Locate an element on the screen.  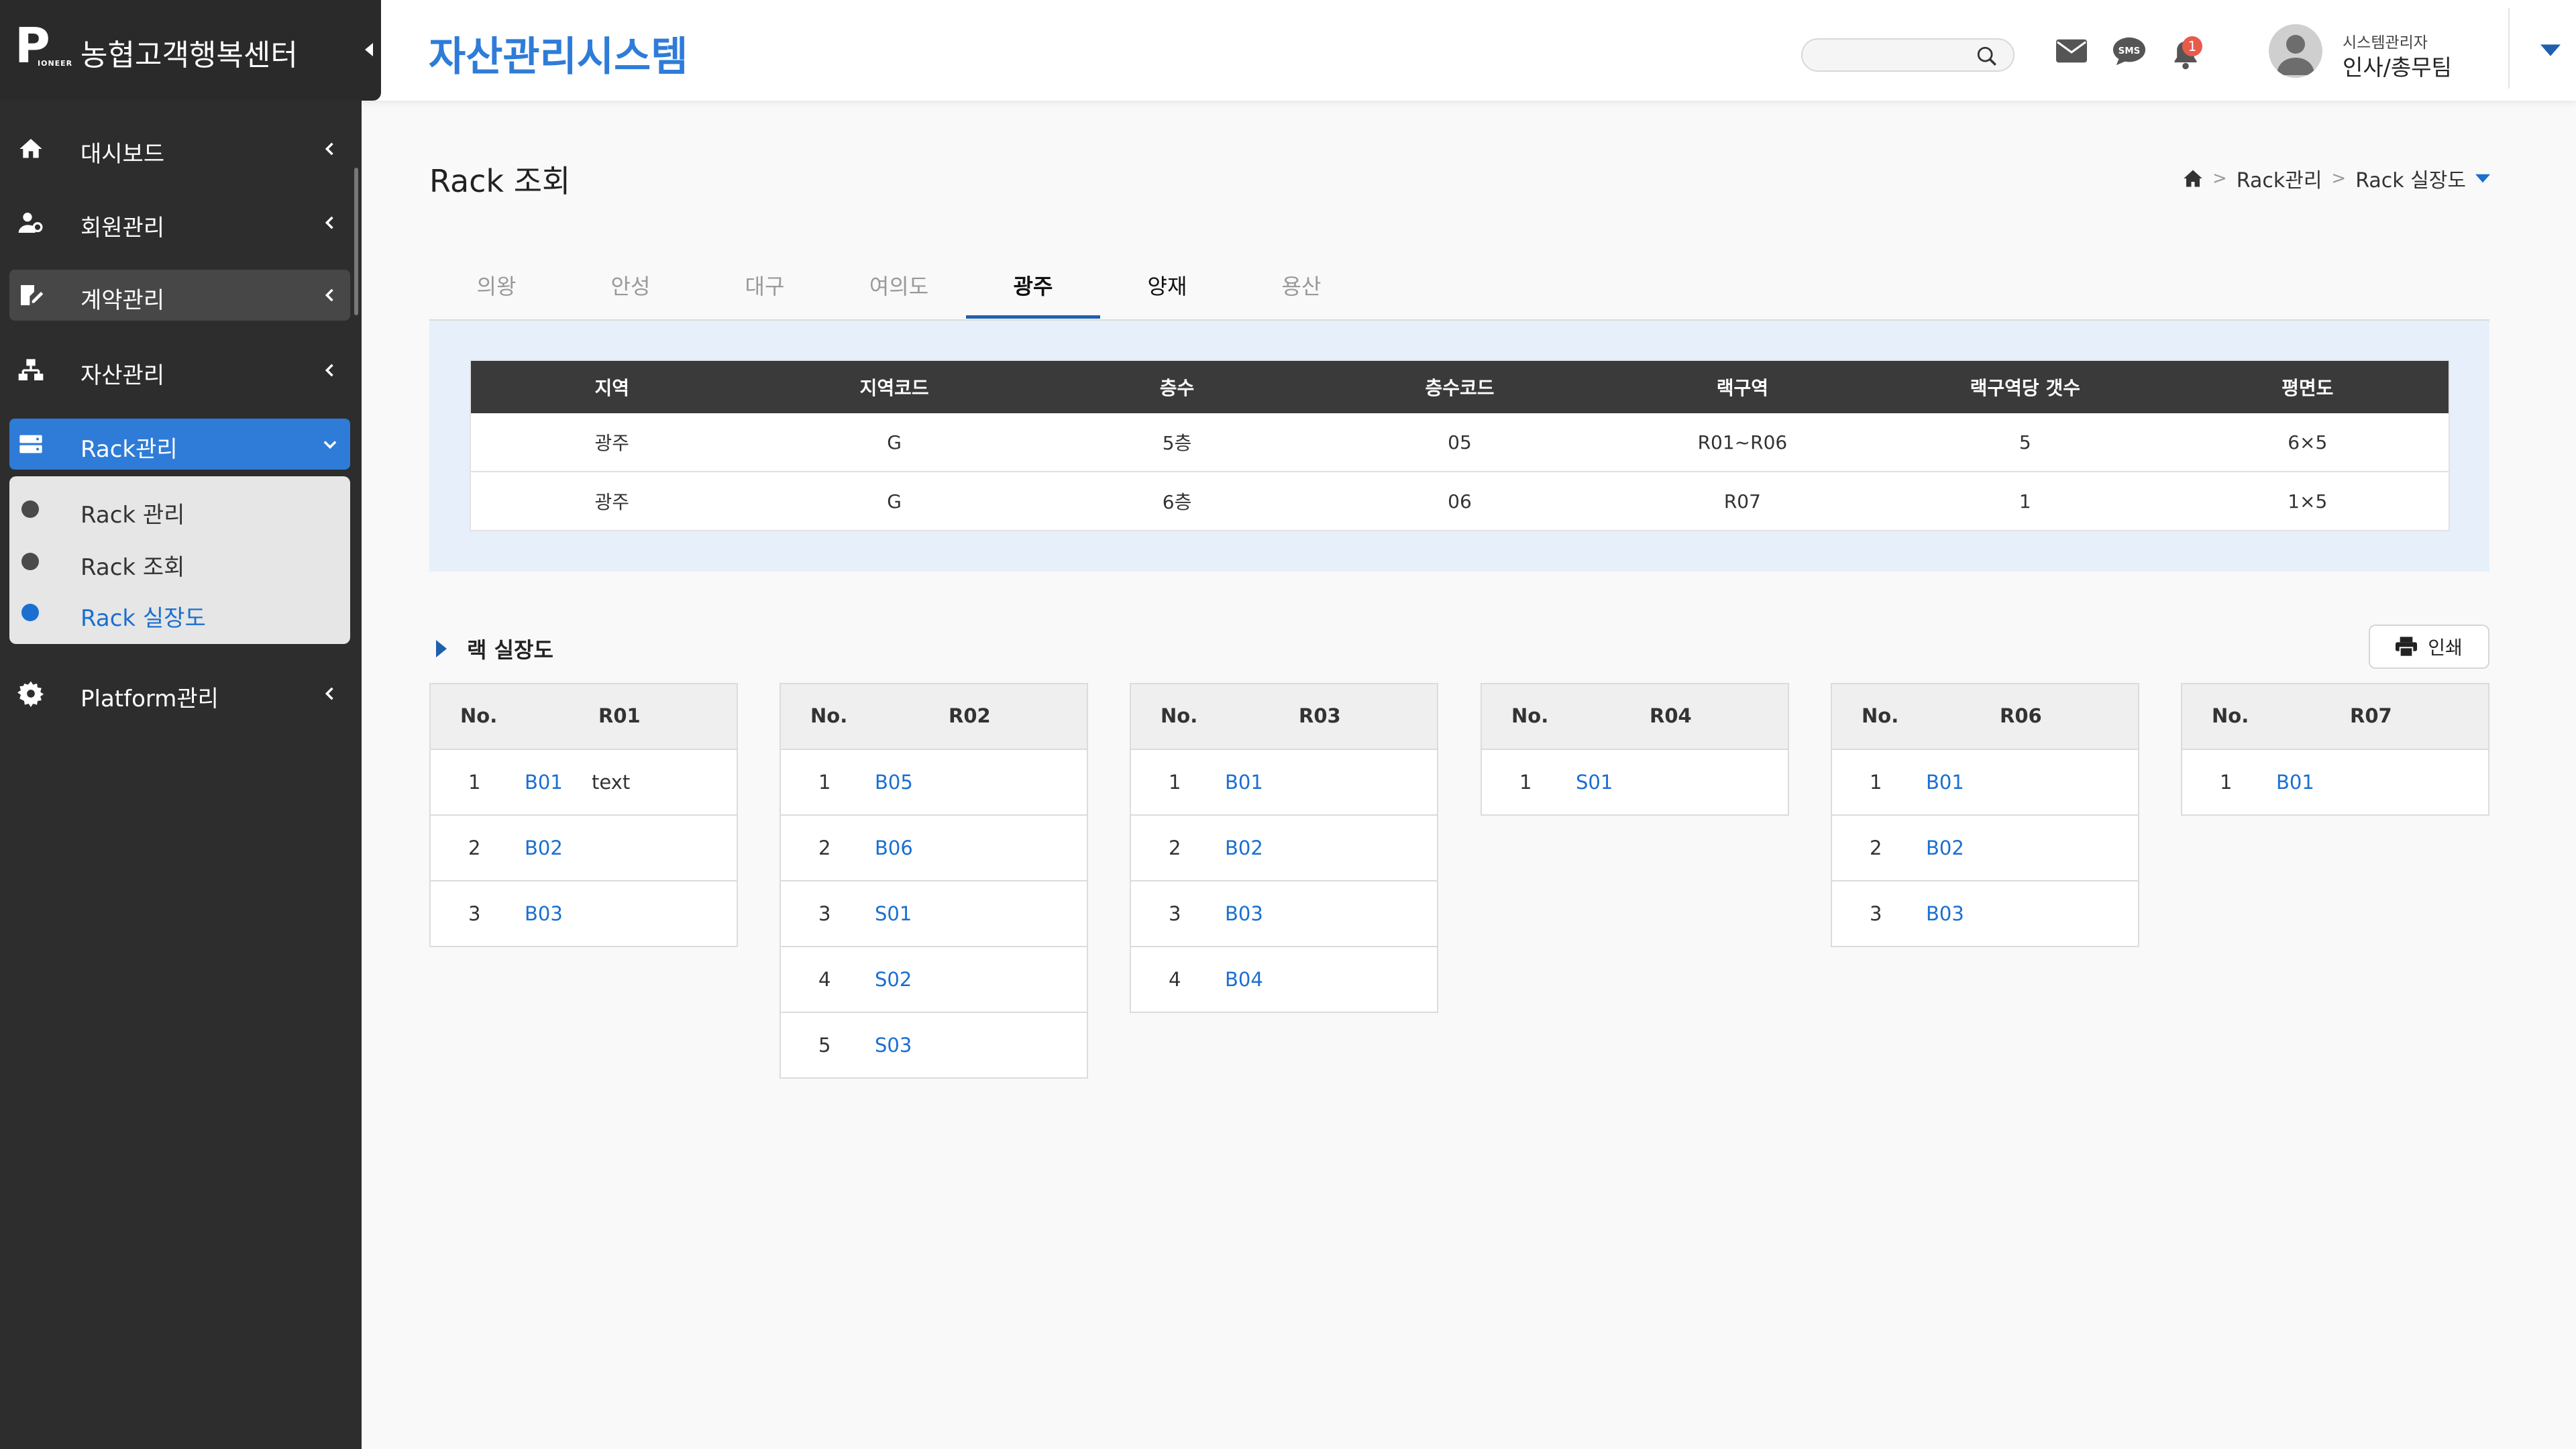
rack-slot-row: 3 S01 is located at coordinates (934, 914).